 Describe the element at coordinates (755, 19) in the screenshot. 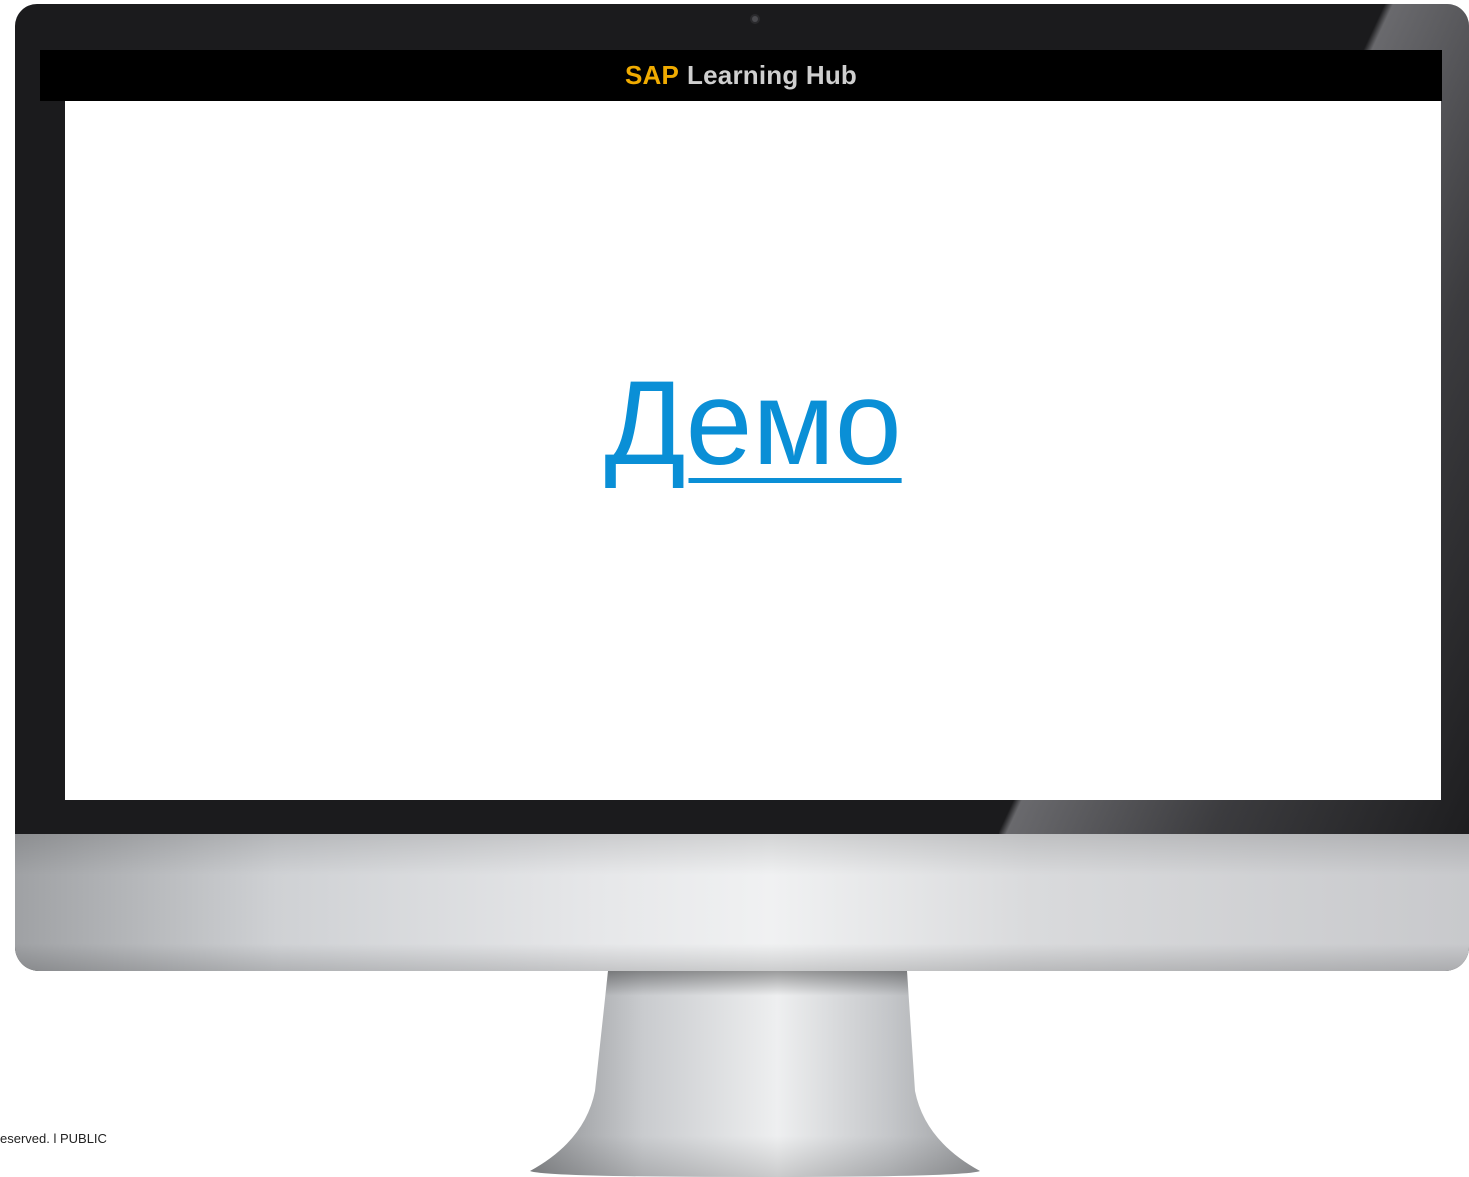

I see `camera-icon` at that location.